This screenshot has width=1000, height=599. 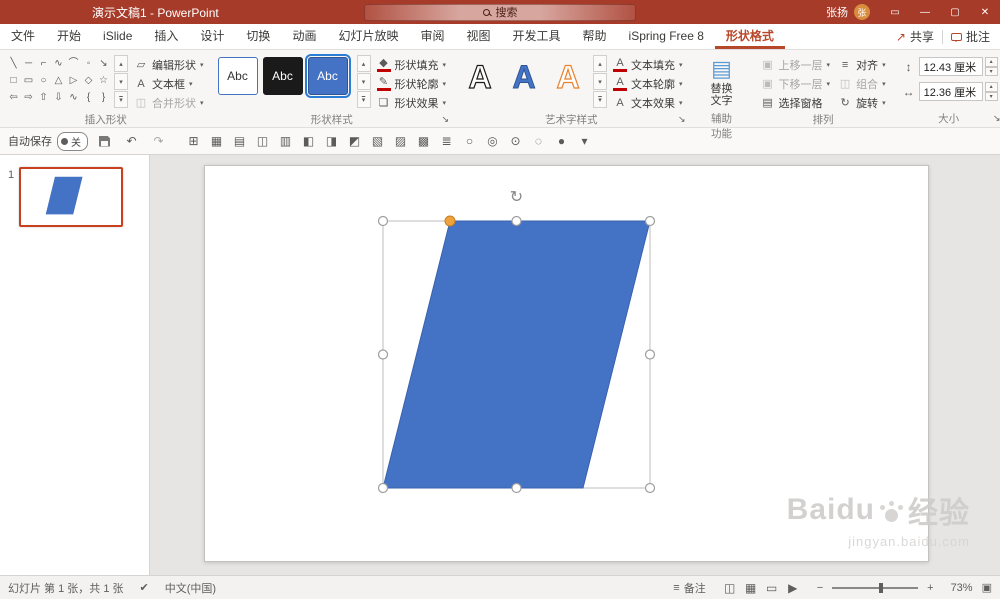 I want to click on ribbon-display-options-icon: ▭, so click(x=895, y=12).